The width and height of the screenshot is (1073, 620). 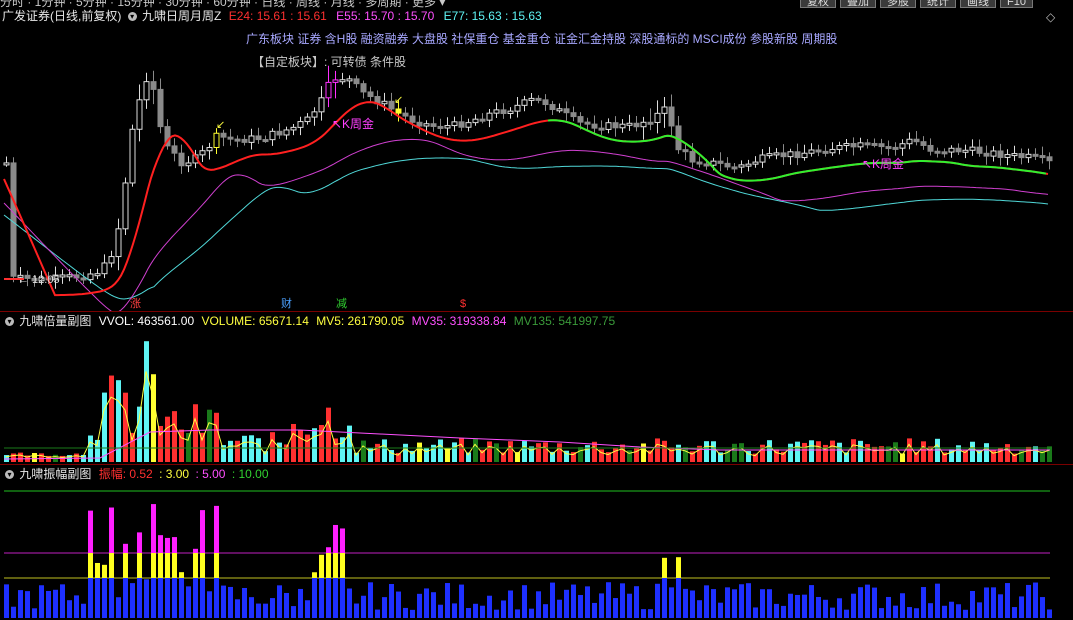 What do you see at coordinates (858, 4) in the screenshot?
I see `toolbar-button-overlay: 叠加` at bounding box center [858, 4].